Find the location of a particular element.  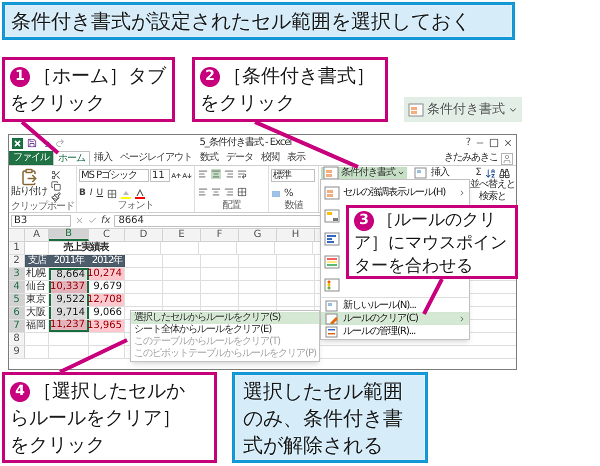

font-size-field: 11 is located at coordinates (160, 175).